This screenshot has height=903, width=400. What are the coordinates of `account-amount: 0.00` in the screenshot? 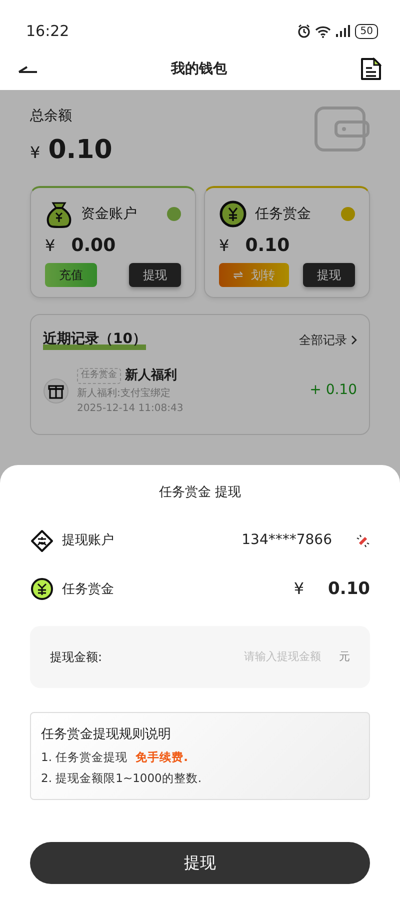 It's located at (93, 246).